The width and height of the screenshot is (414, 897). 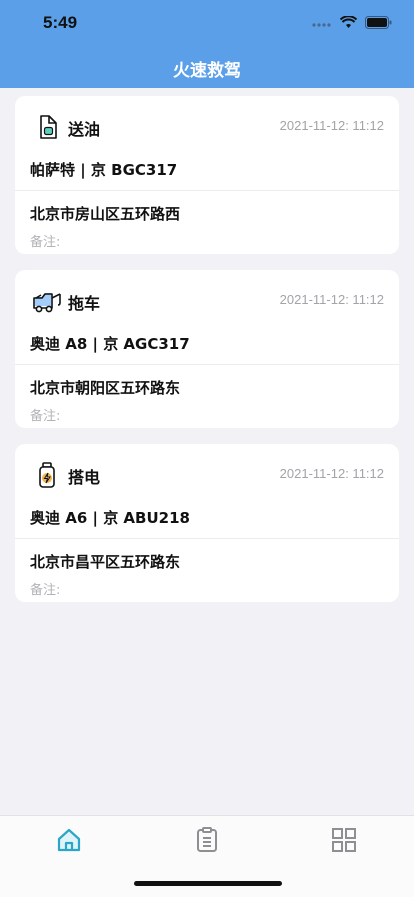 I want to click on clipboard-icon, so click(x=207, y=839).